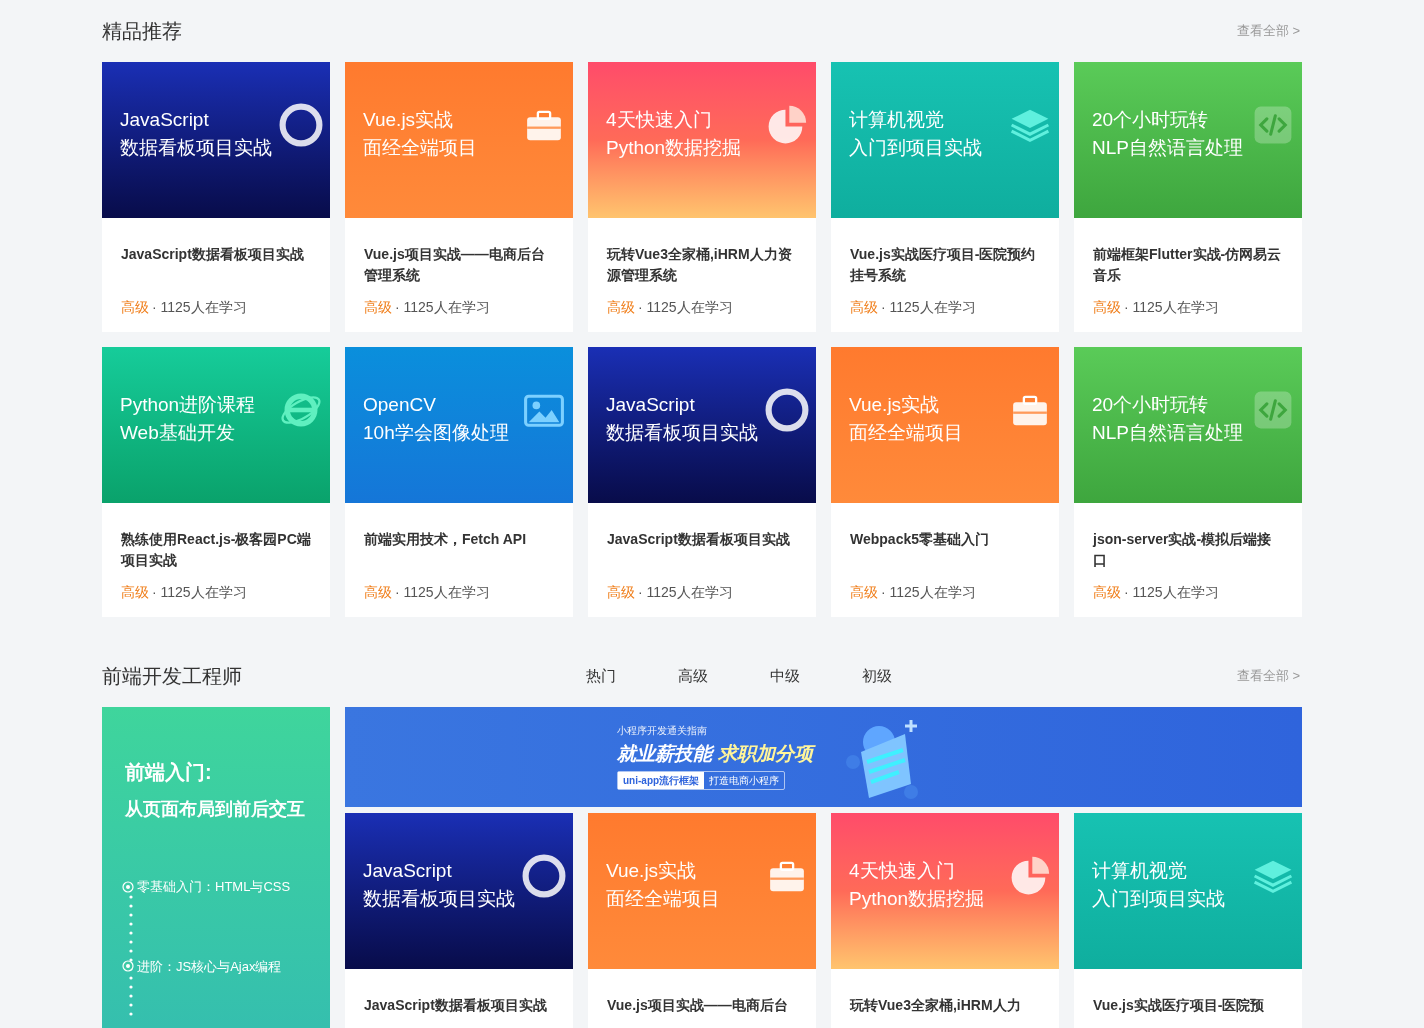  Describe the element at coordinates (459, 920) in the screenshot. I see `course-card: JavaScript 数据看板项目实战 JavaScript数据看板项目实战` at that location.